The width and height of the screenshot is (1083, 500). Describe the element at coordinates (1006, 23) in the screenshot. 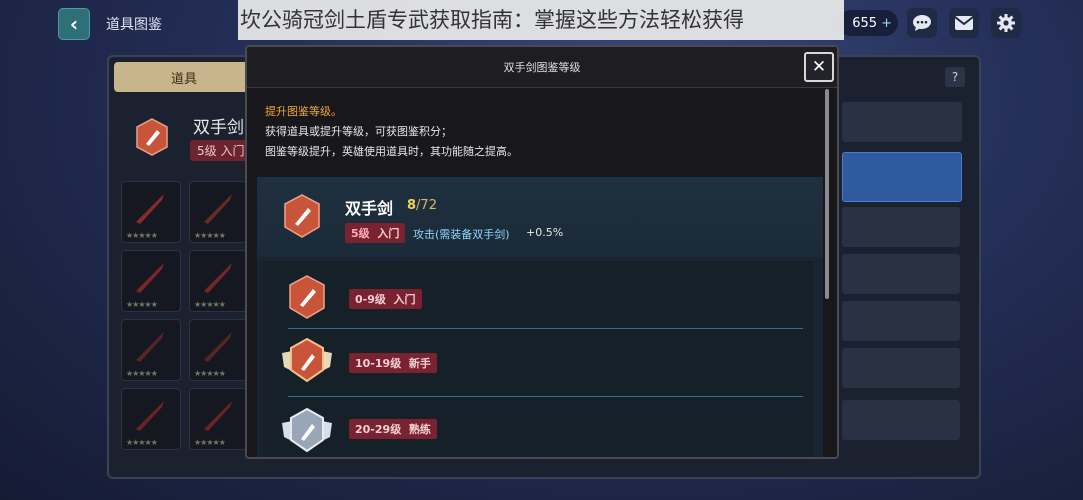

I see `gear-icon` at that location.